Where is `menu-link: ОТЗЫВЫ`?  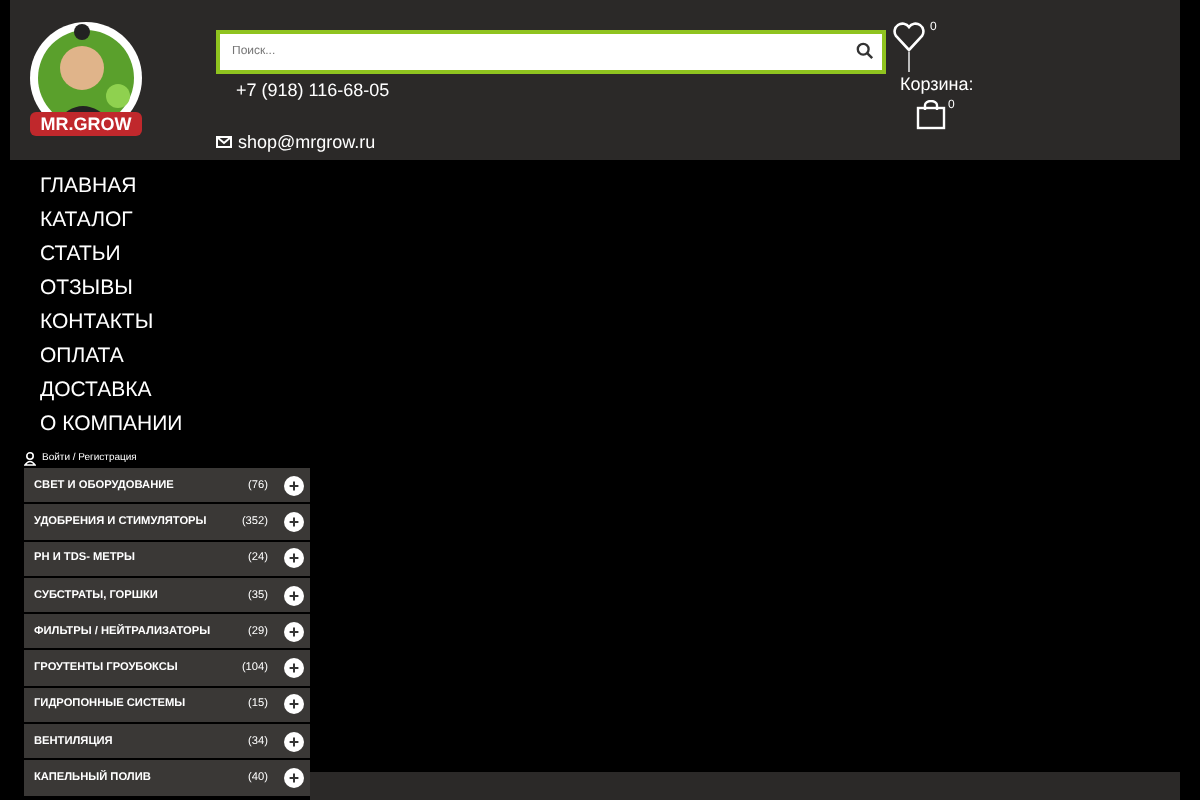
menu-link: ОТЗЫВЫ is located at coordinates (86, 289).